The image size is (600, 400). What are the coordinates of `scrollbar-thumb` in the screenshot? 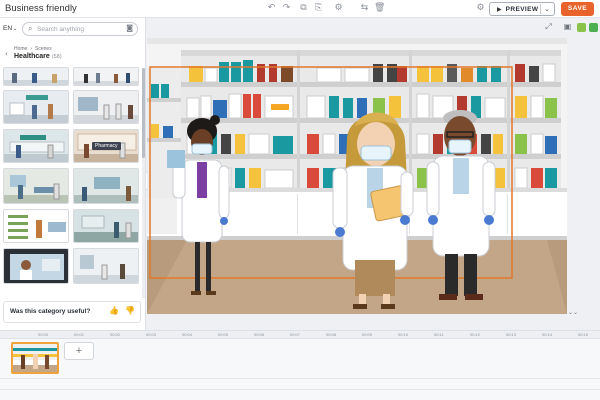 It's located at (143, 113).